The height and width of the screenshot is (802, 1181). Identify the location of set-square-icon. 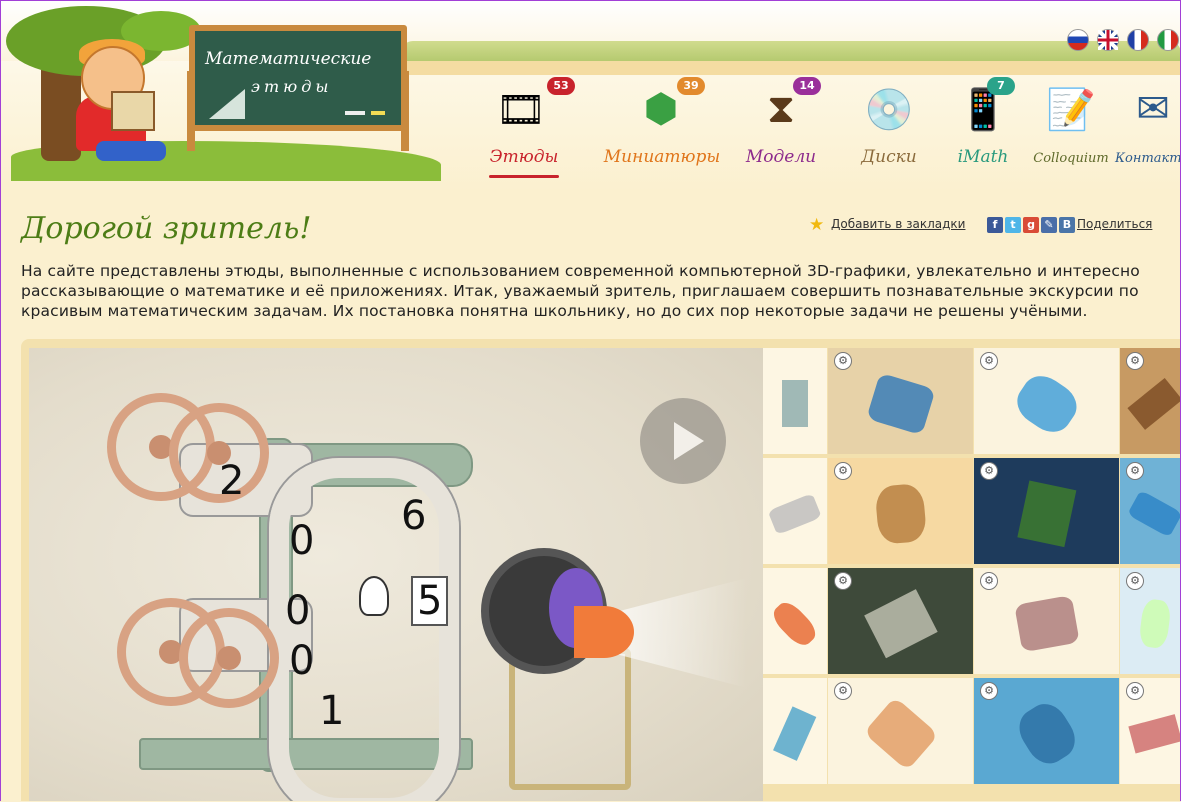
(227, 104).